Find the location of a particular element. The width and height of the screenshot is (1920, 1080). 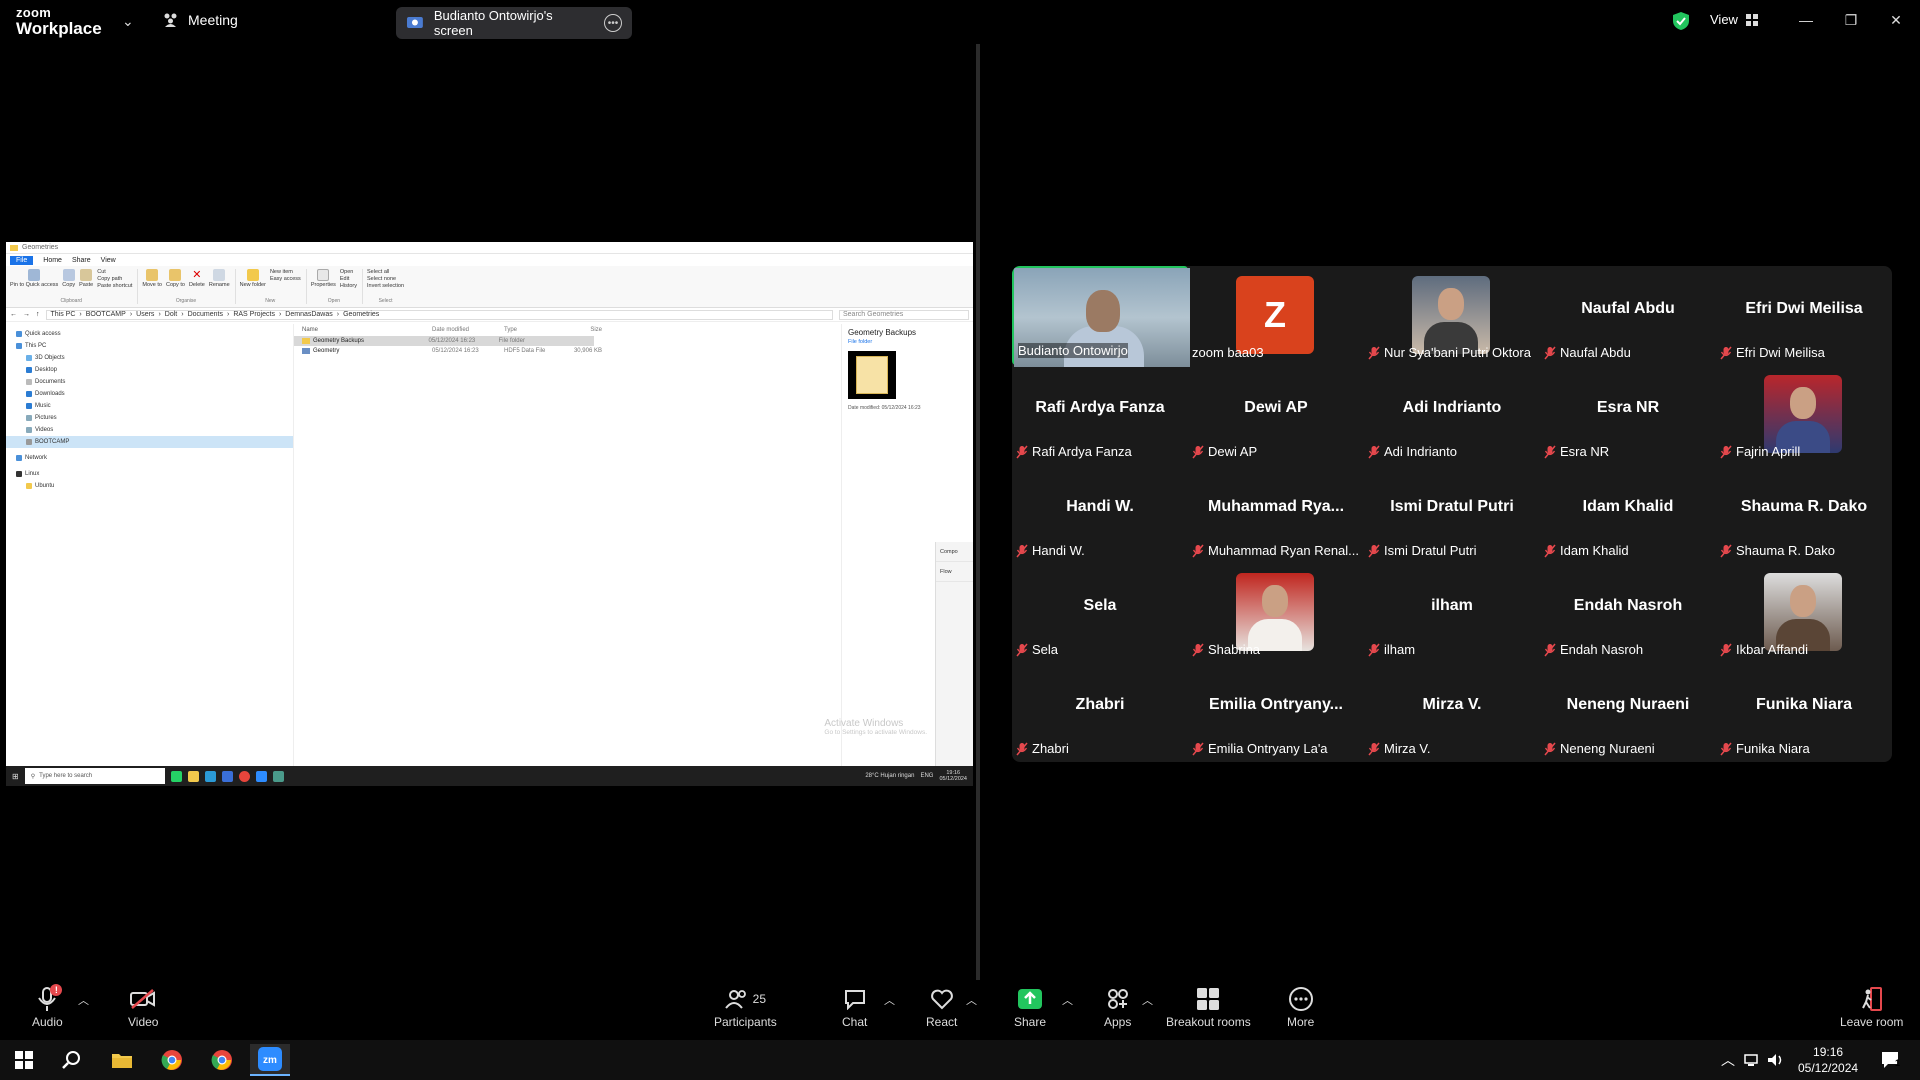

participant-tile: Mirza V. Mirza V. is located at coordinates (1452, 711).